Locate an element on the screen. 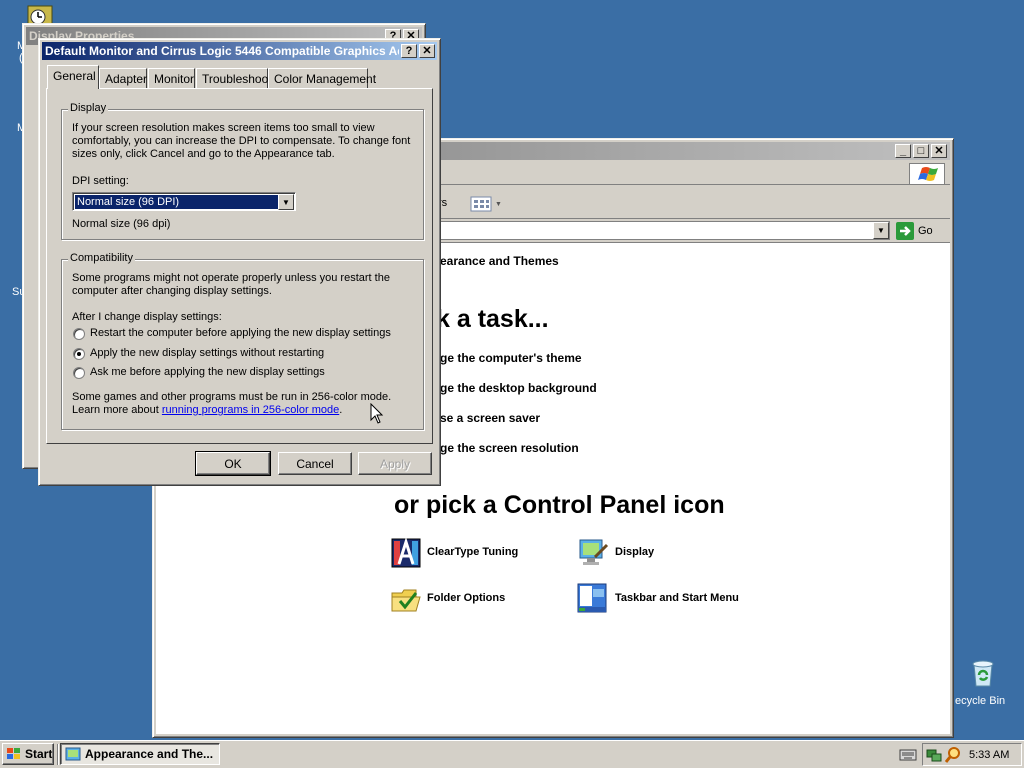 The image size is (1024, 768). display-group-title: Display is located at coordinates (88, 108).